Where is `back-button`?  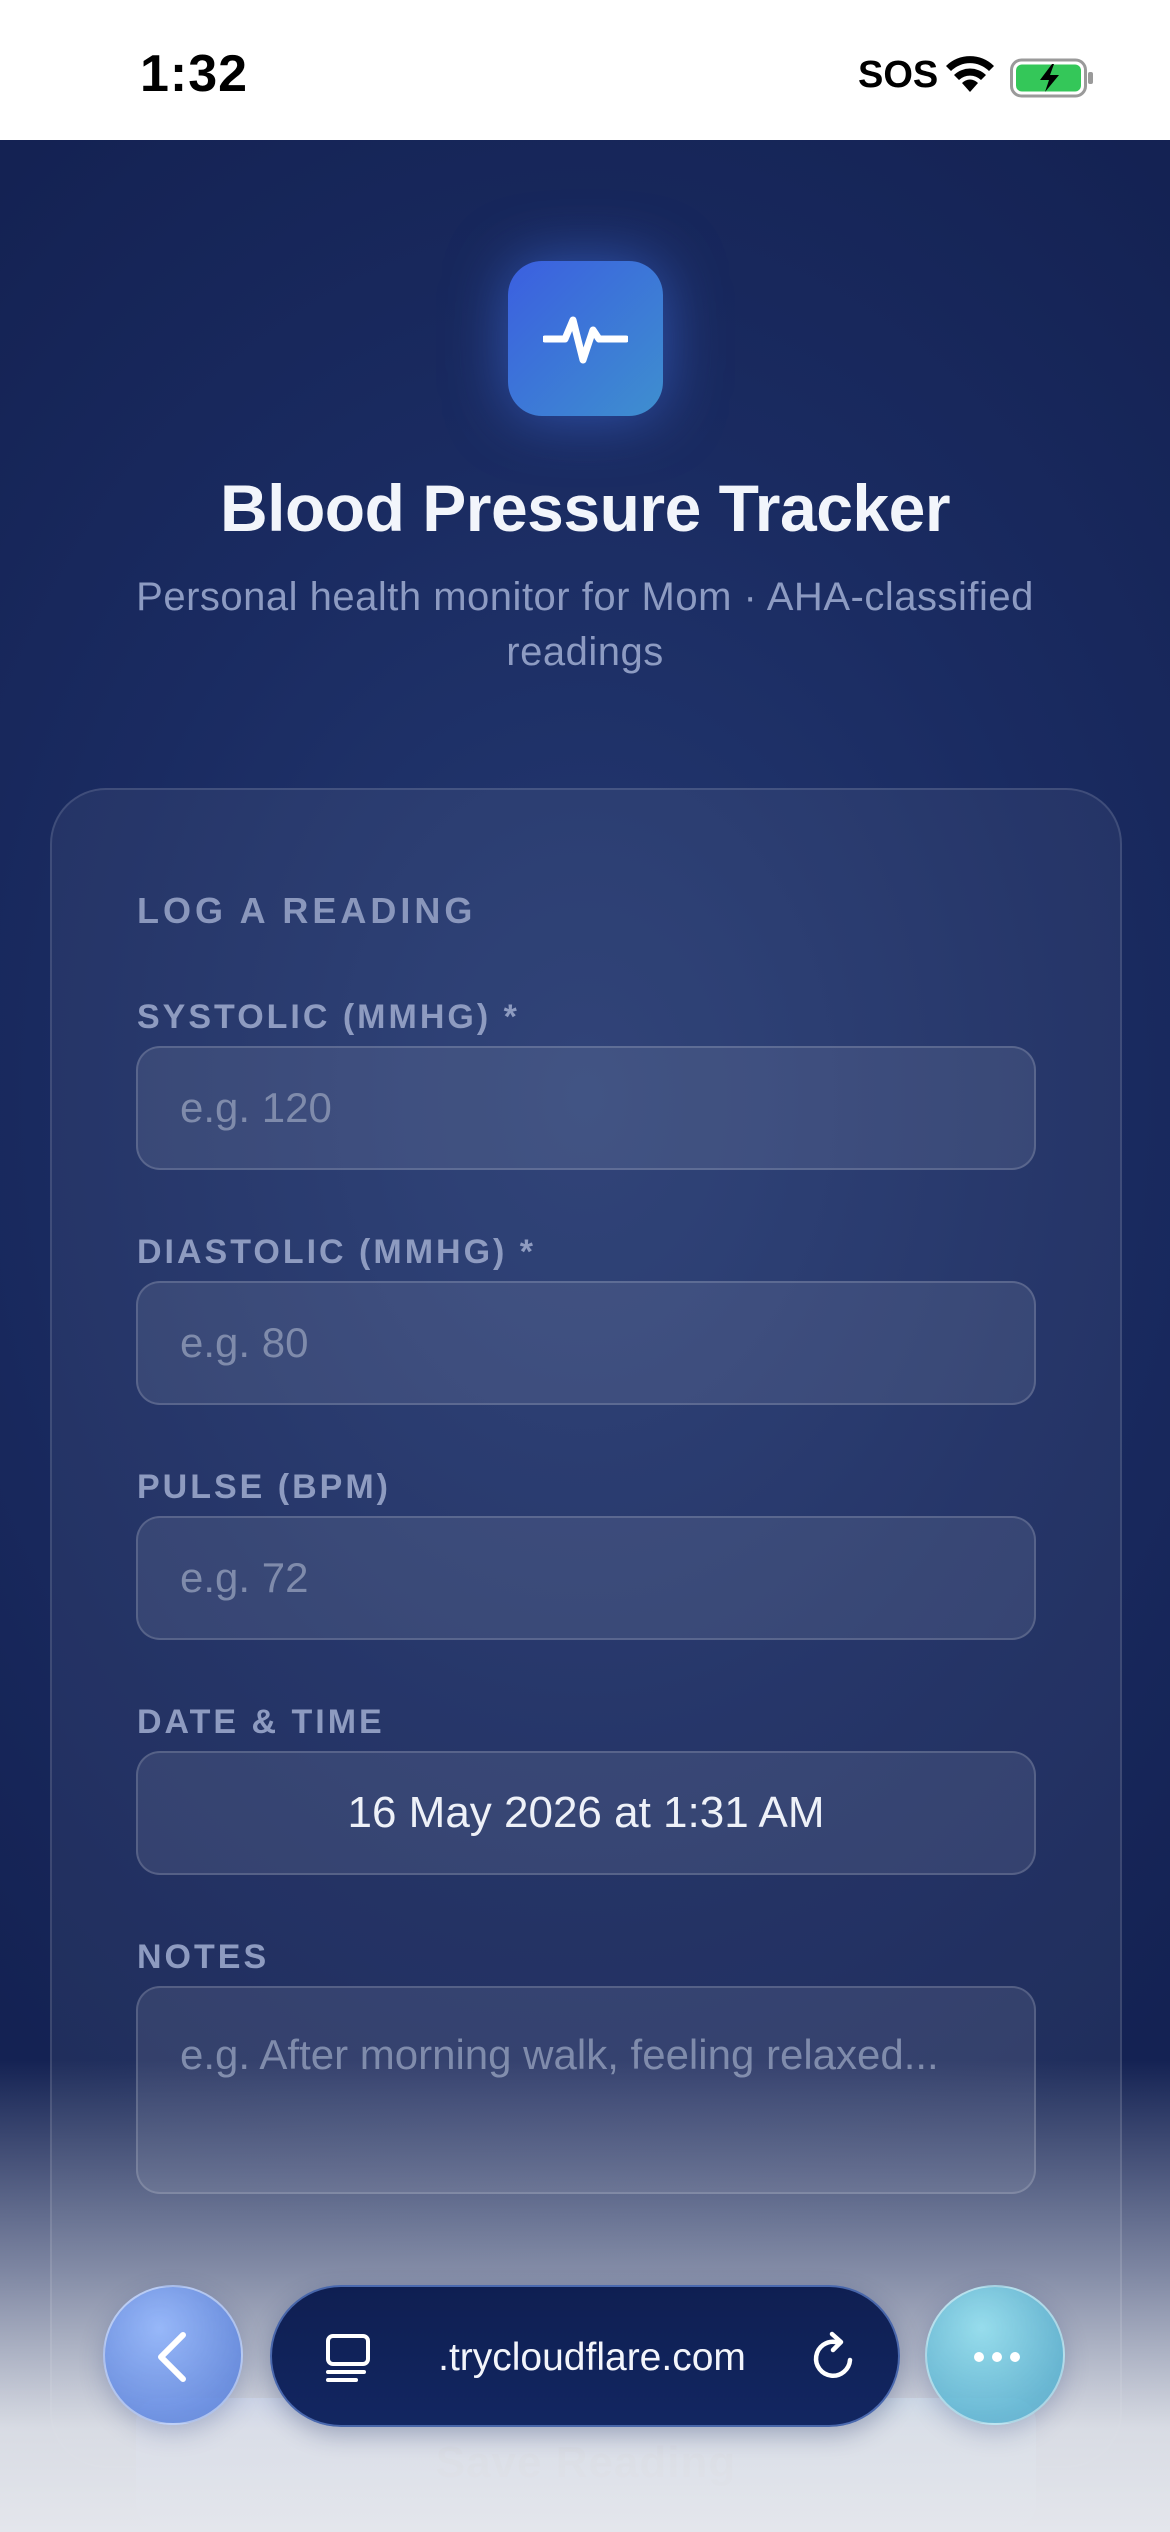 back-button is located at coordinates (173, 2355).